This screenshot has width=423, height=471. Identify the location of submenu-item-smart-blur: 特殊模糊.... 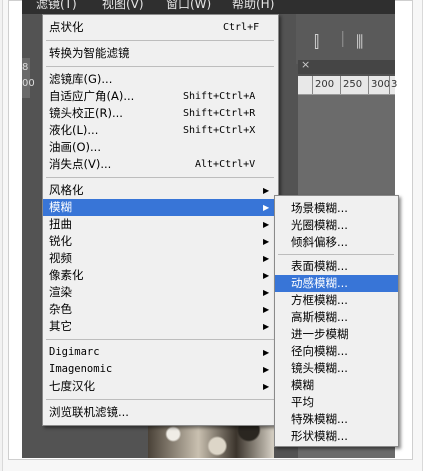
(336, 419).